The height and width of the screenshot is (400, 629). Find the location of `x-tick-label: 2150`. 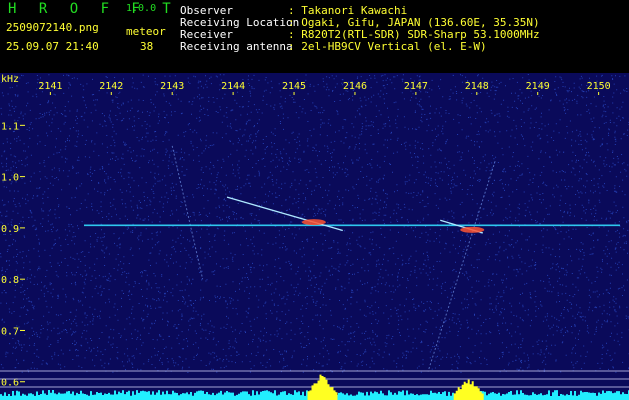

x-tick-label: 2150 is located at coordinates (599, 86).